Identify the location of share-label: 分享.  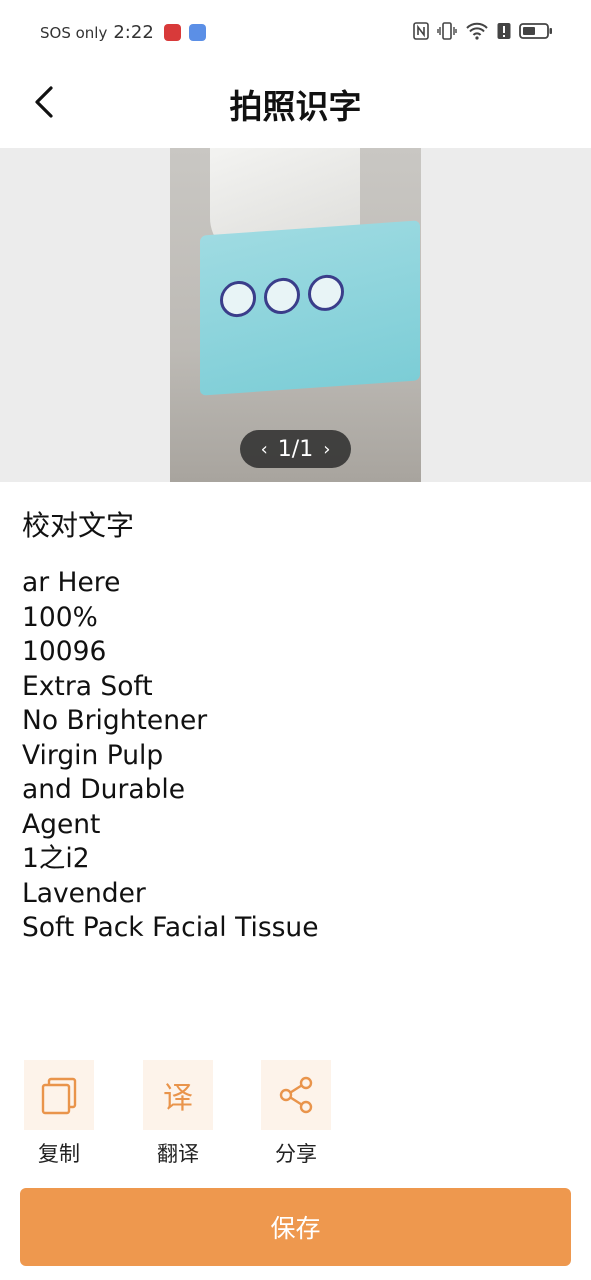
(296, 1154).